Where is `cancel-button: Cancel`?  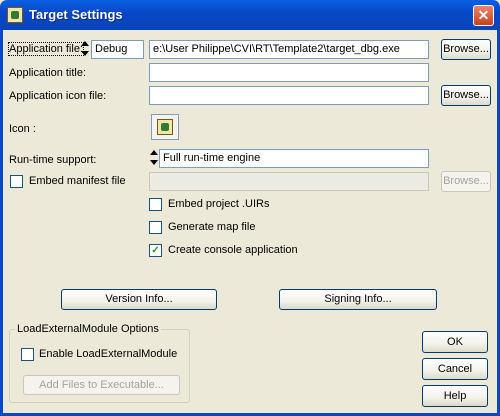 cancel-button: Cancel is located at coordinates (455, 369).